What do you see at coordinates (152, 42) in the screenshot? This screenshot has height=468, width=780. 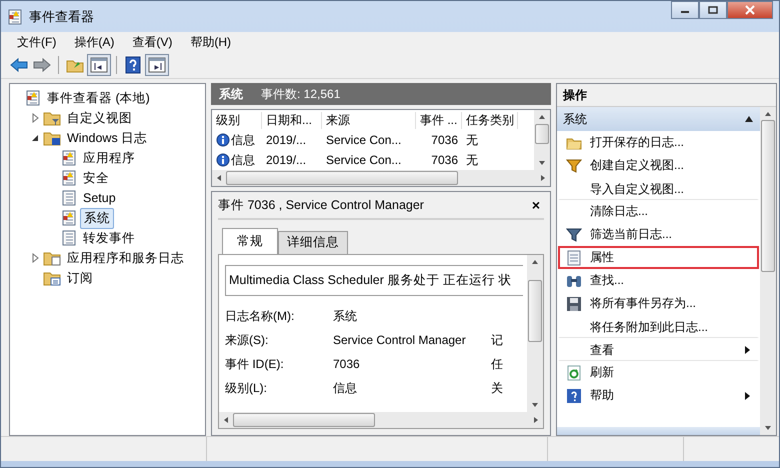 I see `menu-item: 查看(V)` at bounding box center [152, 42].